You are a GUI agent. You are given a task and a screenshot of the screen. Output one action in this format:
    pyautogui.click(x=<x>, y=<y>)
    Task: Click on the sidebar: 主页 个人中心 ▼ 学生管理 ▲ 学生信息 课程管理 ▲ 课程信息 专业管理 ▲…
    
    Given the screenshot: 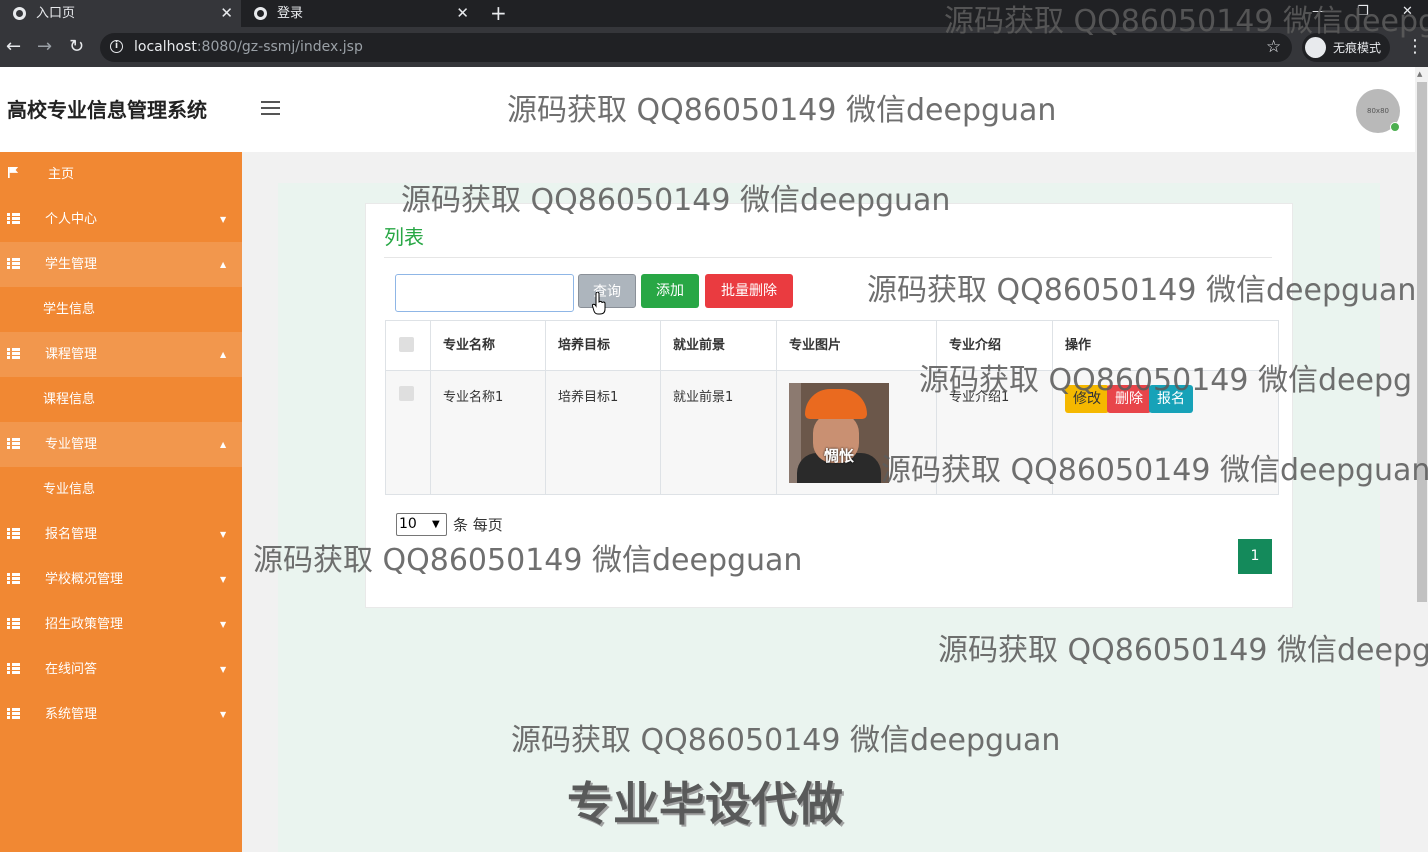 What is the action you would take?
    pyautogui.click(x=121, y=502)
    